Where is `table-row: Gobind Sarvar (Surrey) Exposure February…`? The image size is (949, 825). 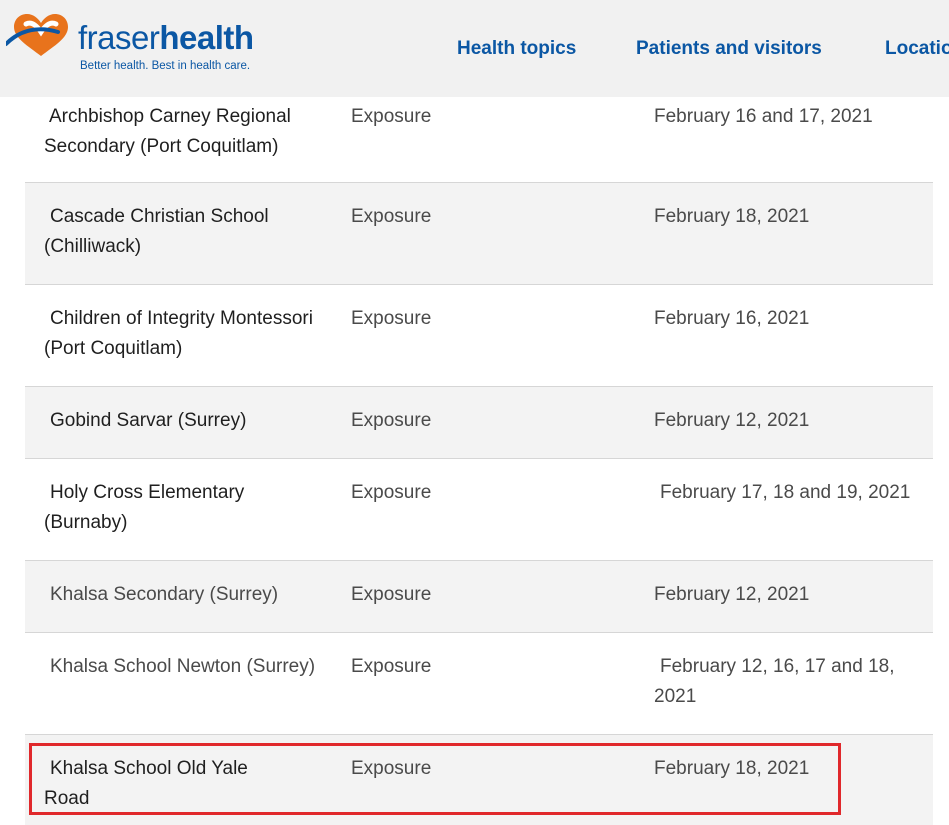
table-row: Gobind Sarvar (Surrey) Exposure February… is located at coordinates (479, 423).